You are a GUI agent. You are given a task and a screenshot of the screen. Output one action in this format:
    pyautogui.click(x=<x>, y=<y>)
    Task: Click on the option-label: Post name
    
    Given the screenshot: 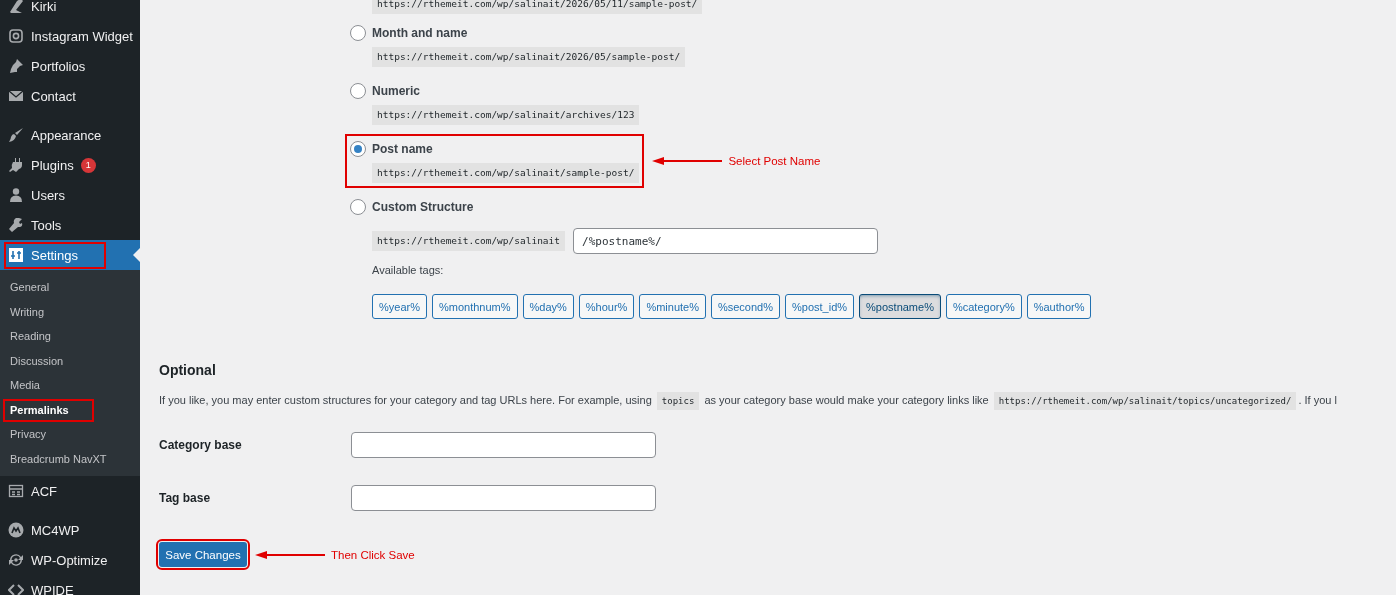 What is the action you would take?
    pyautogui.click(x=402, y=149)
    